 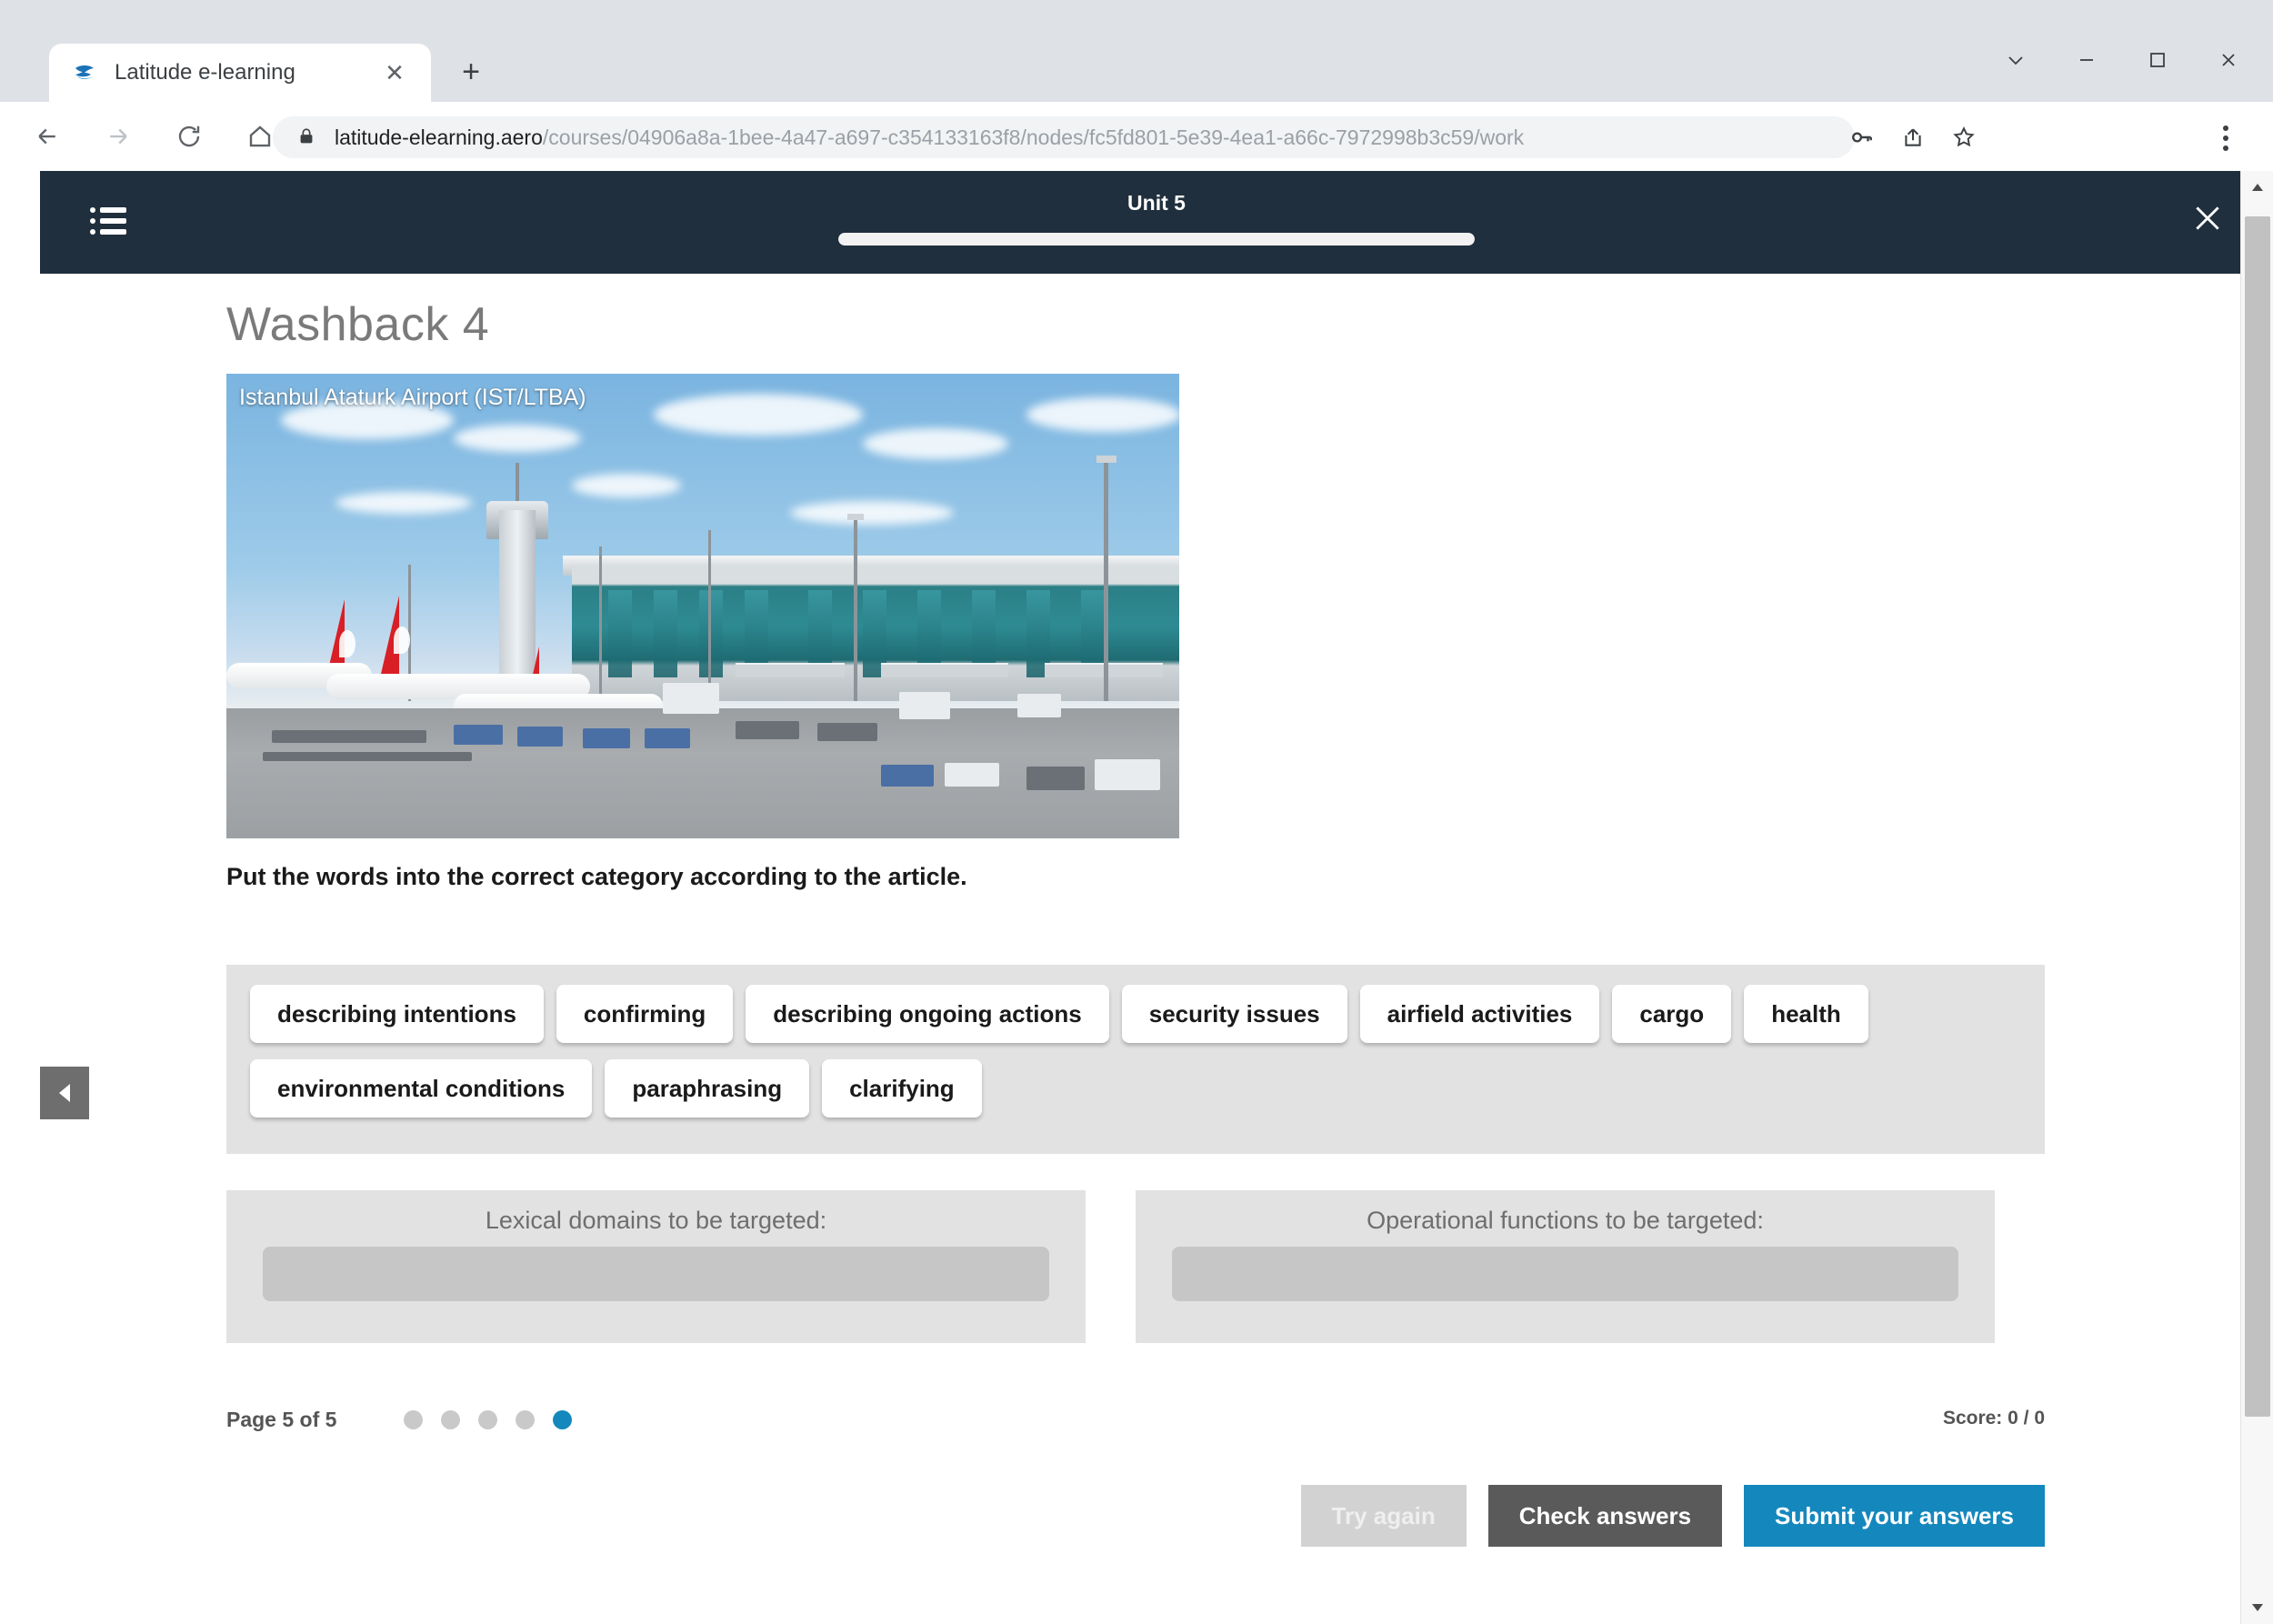 I want to click on three-dot-menu-icon, so click(x=2225, y=138).